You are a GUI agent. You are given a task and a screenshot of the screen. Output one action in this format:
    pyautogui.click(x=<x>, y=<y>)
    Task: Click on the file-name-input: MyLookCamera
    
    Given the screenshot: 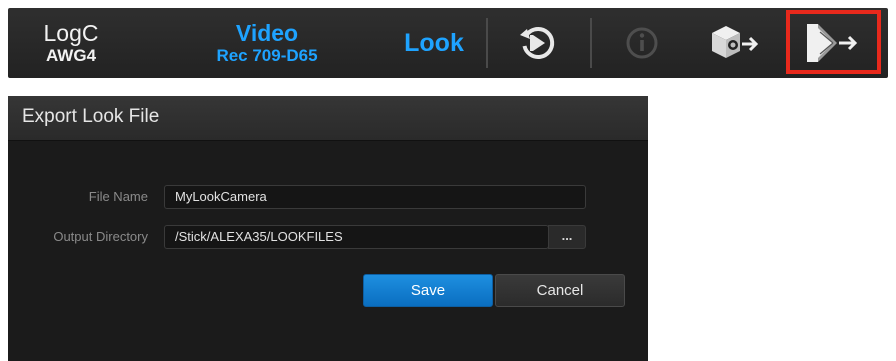 What is the action you would take?
    pyautogui.click(x=375, y=197)
    